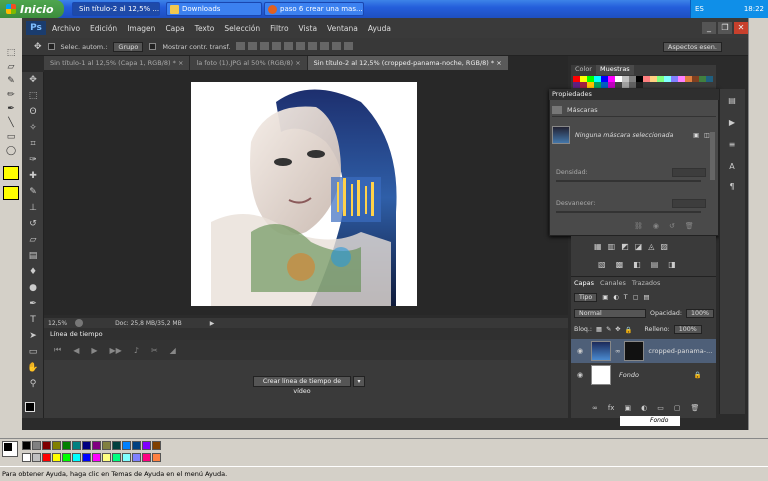  What do you see at coordinates (30, 407) in the screenshot?
I see `foreground-color-swatch` at bounding box center [30, 407].